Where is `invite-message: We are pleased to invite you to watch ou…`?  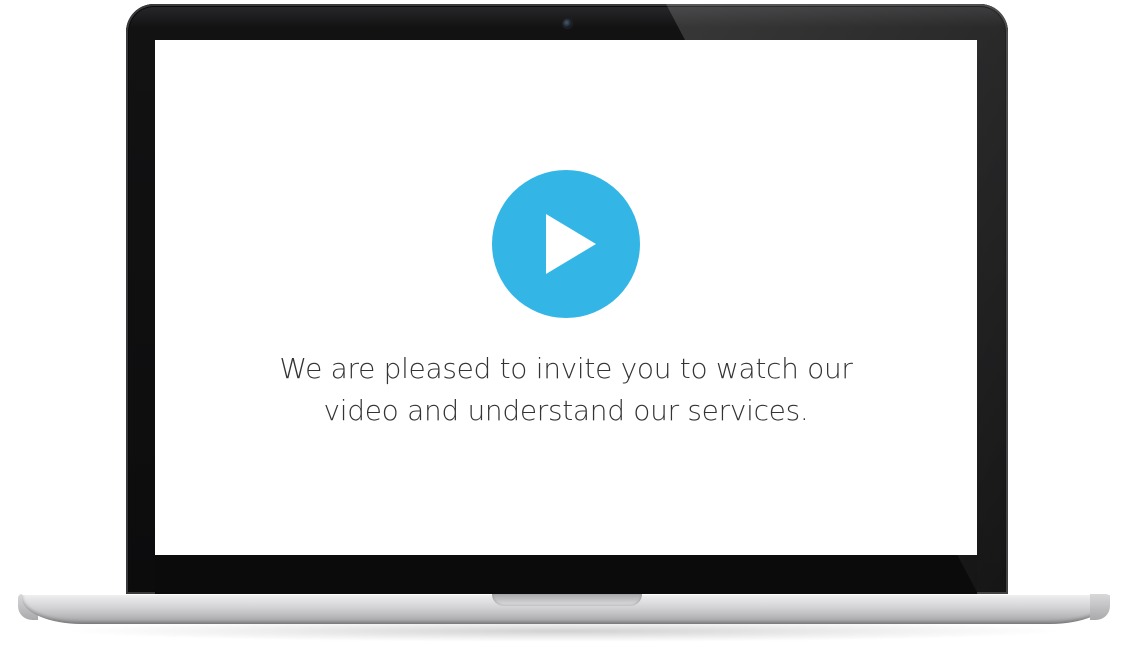
invite-message: We are pleased to invite you to watch ou… is located at coordinates (566, 390).